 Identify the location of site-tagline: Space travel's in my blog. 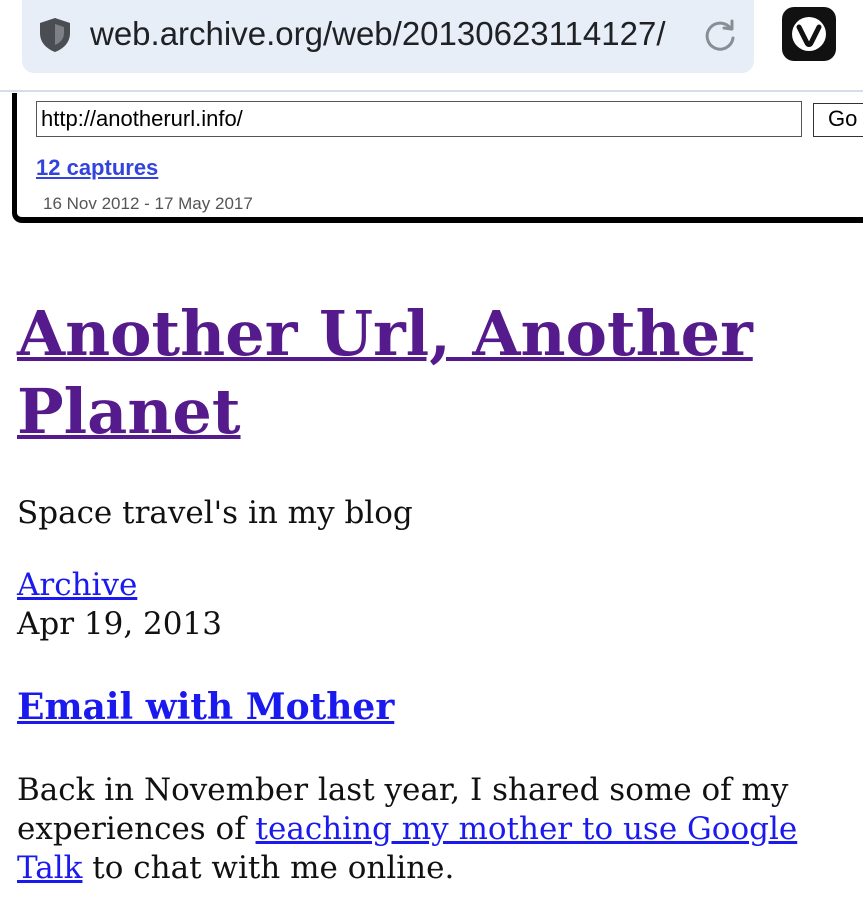
(215, 513).